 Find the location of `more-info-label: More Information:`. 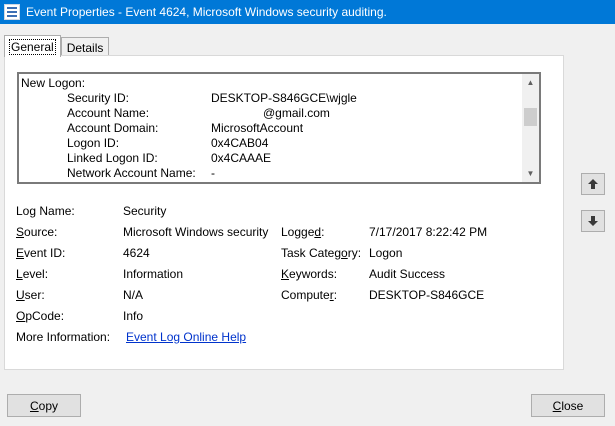

more-info-label: More Information: is located at coordinates (63, 337).